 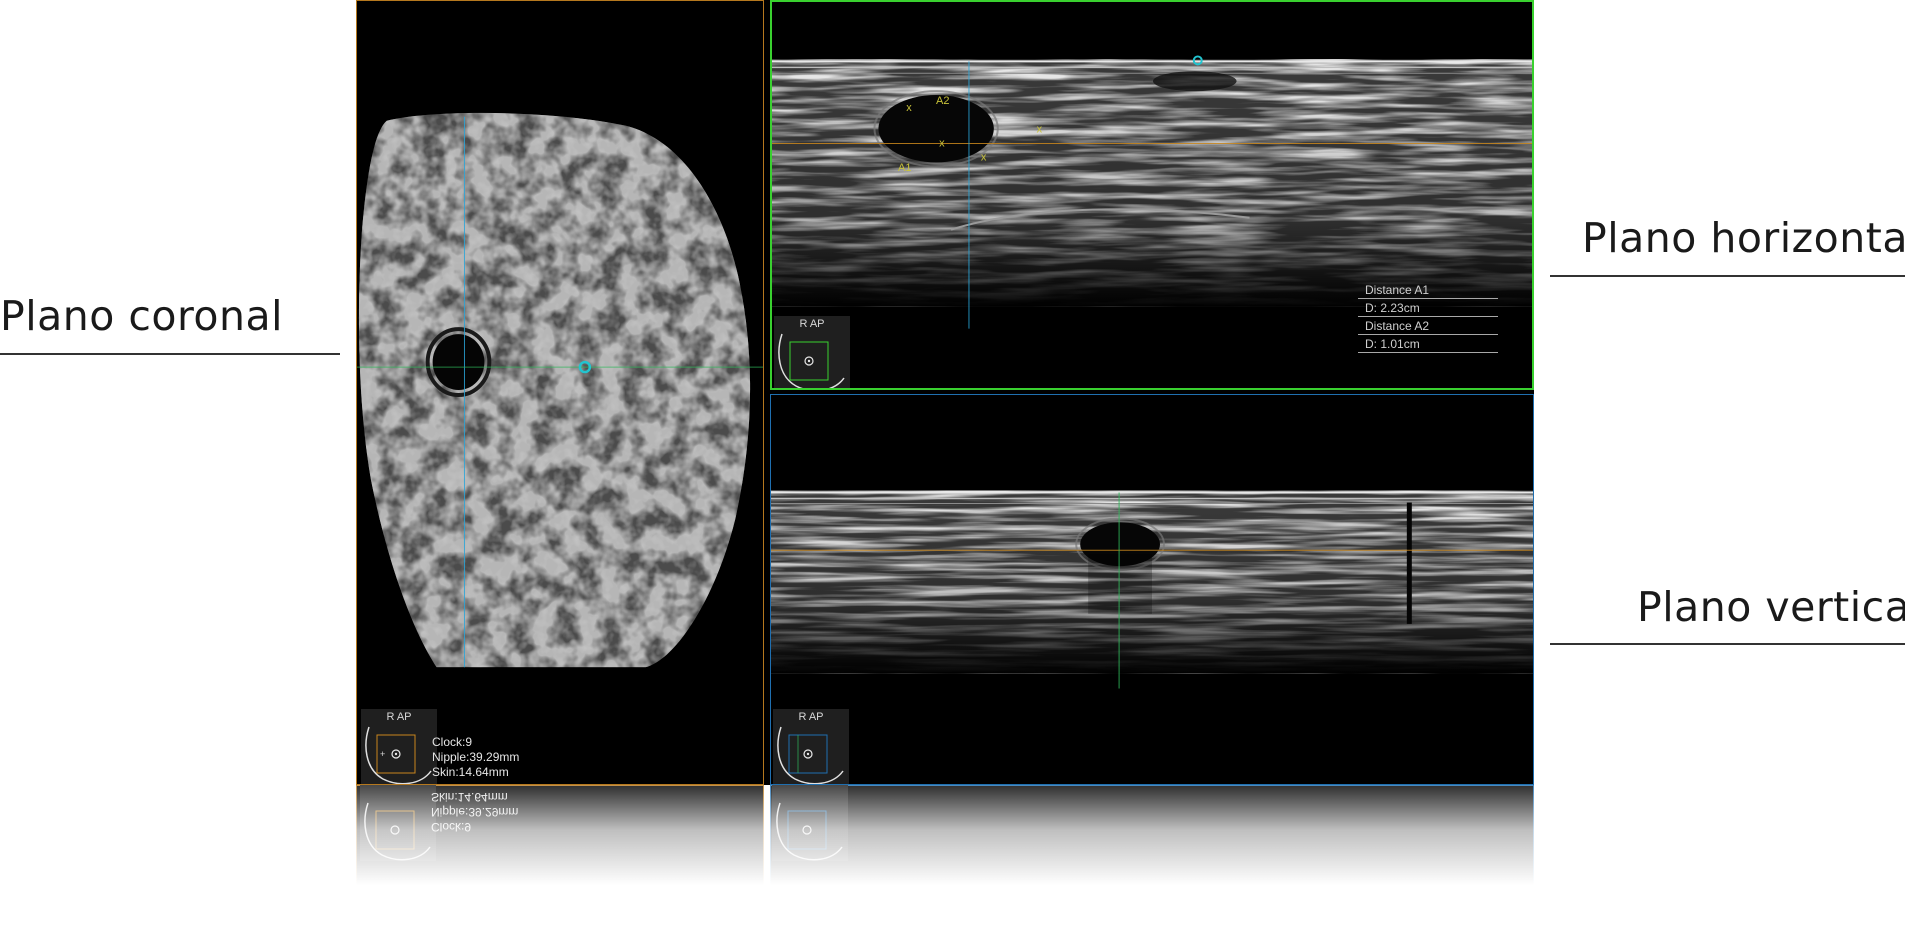 What do you see at coordinates (943, 101) in the screenshot?
I see `marker-a2: A2` at bounding box center [943, 101].